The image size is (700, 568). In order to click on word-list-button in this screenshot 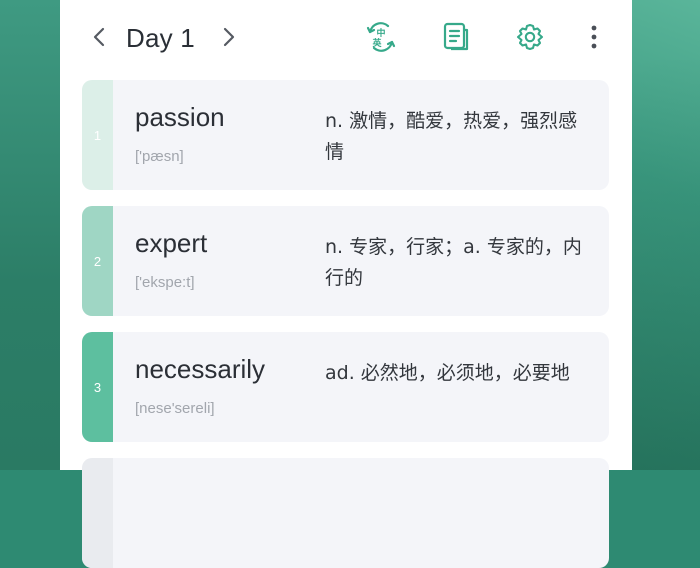, I will do `click(456, 37)`.